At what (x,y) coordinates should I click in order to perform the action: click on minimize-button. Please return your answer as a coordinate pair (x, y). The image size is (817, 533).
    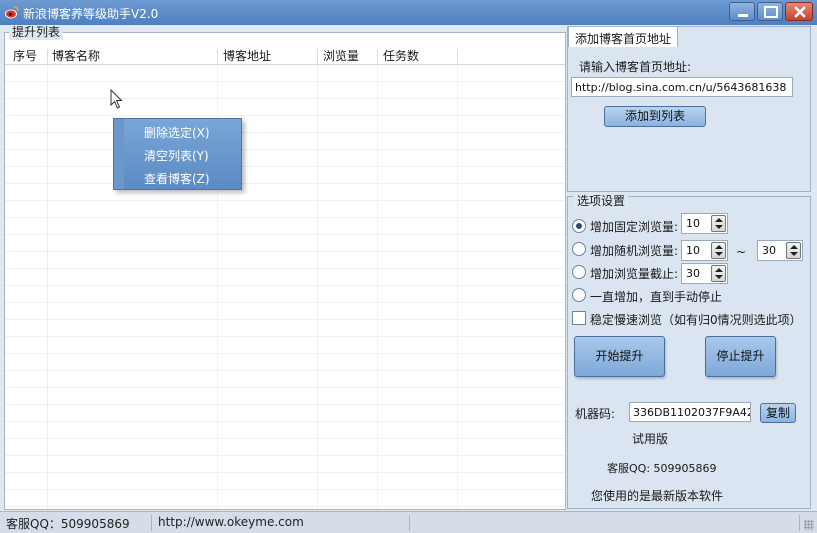
    Looking at the image, I should click on (742, 11).